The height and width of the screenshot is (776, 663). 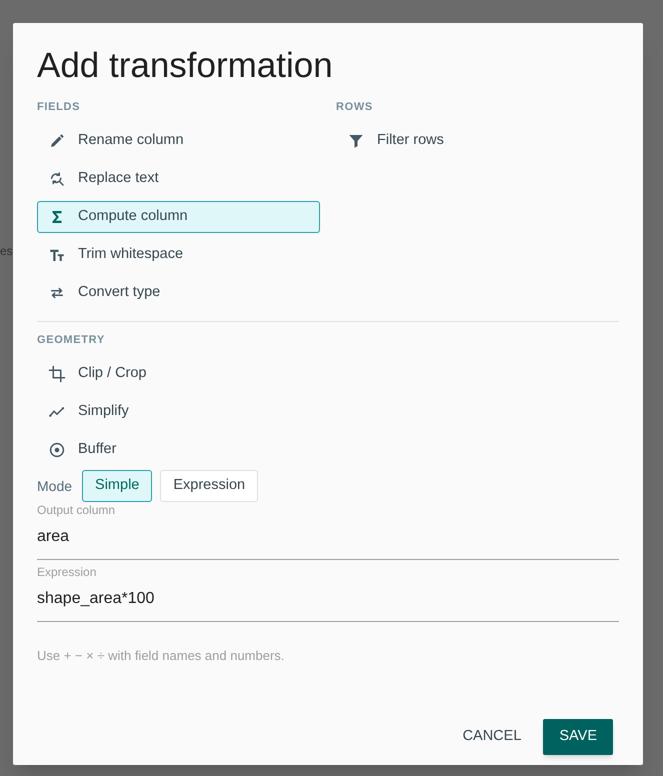 I want to click on field-value: shape_area*100, so click(x=95, y=599).